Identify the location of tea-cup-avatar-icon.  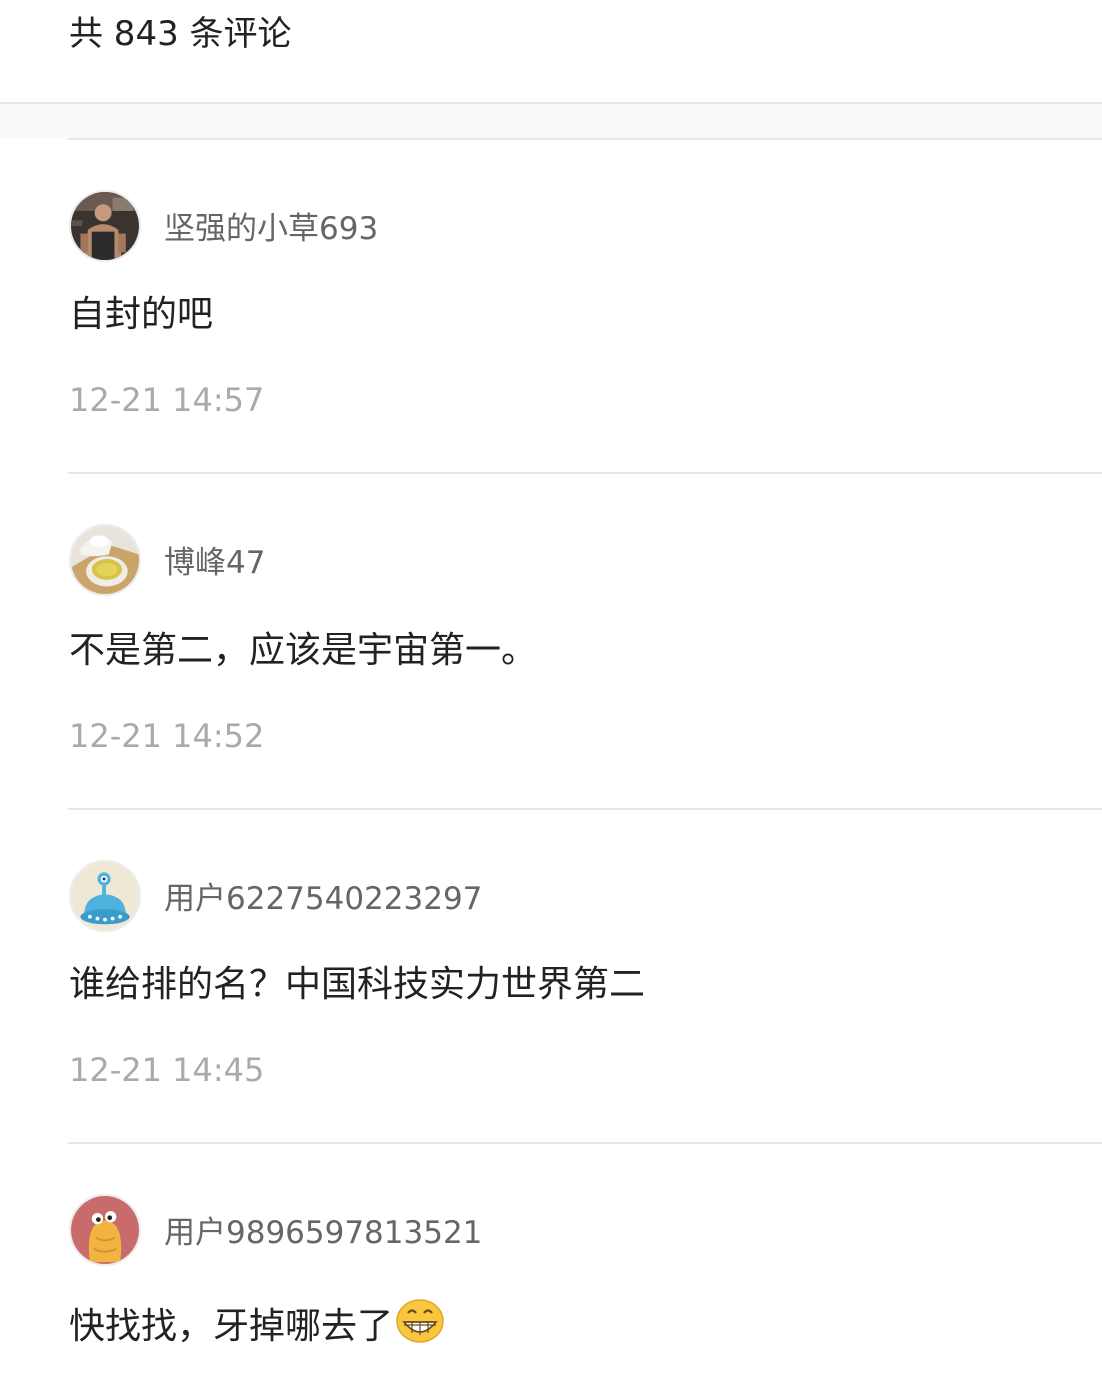
(105, 560).